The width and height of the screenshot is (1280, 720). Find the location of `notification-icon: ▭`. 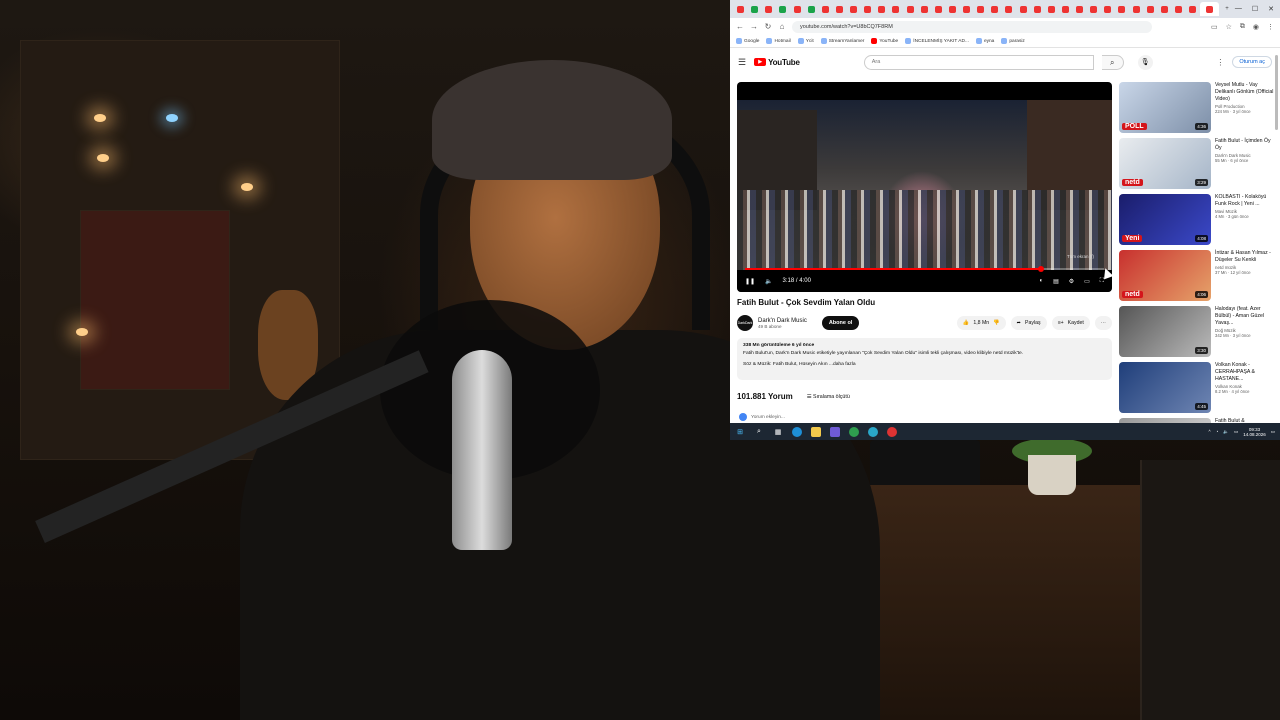

notification-icon: ▭ is located at coordinates (1273, 432).